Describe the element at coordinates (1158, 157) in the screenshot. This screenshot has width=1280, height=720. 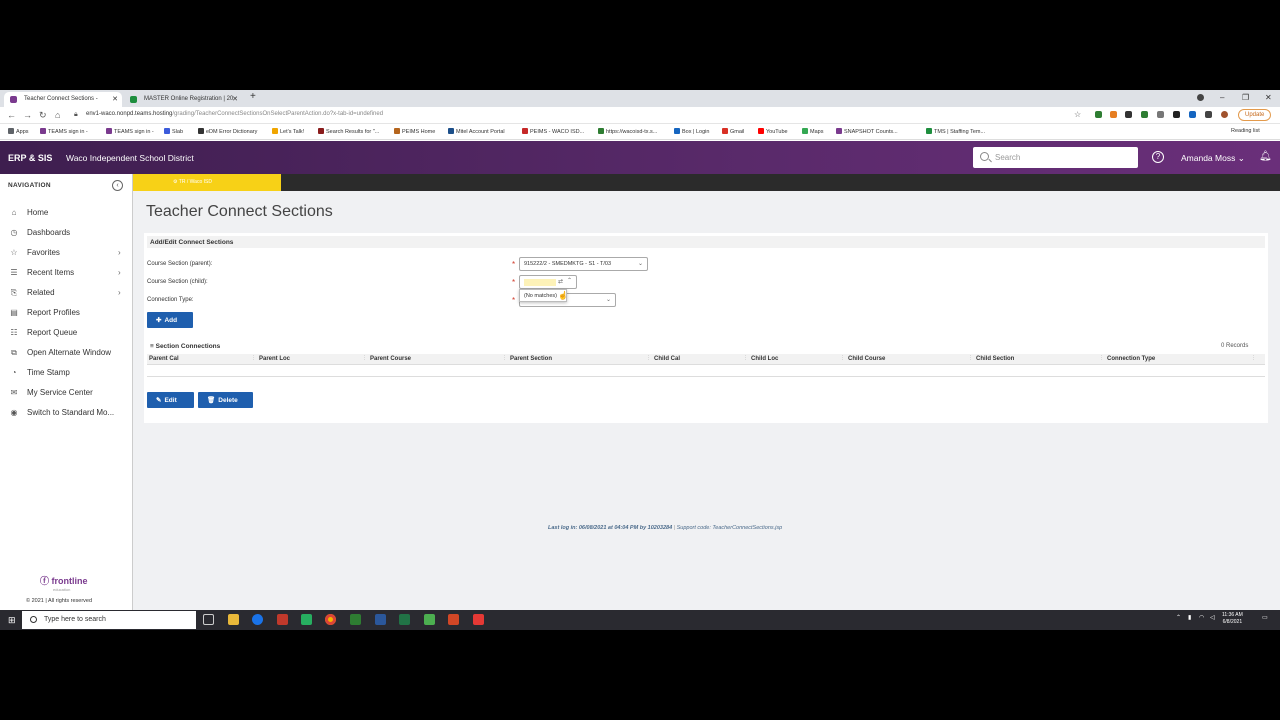
I see `help-icon: ?` at that location.